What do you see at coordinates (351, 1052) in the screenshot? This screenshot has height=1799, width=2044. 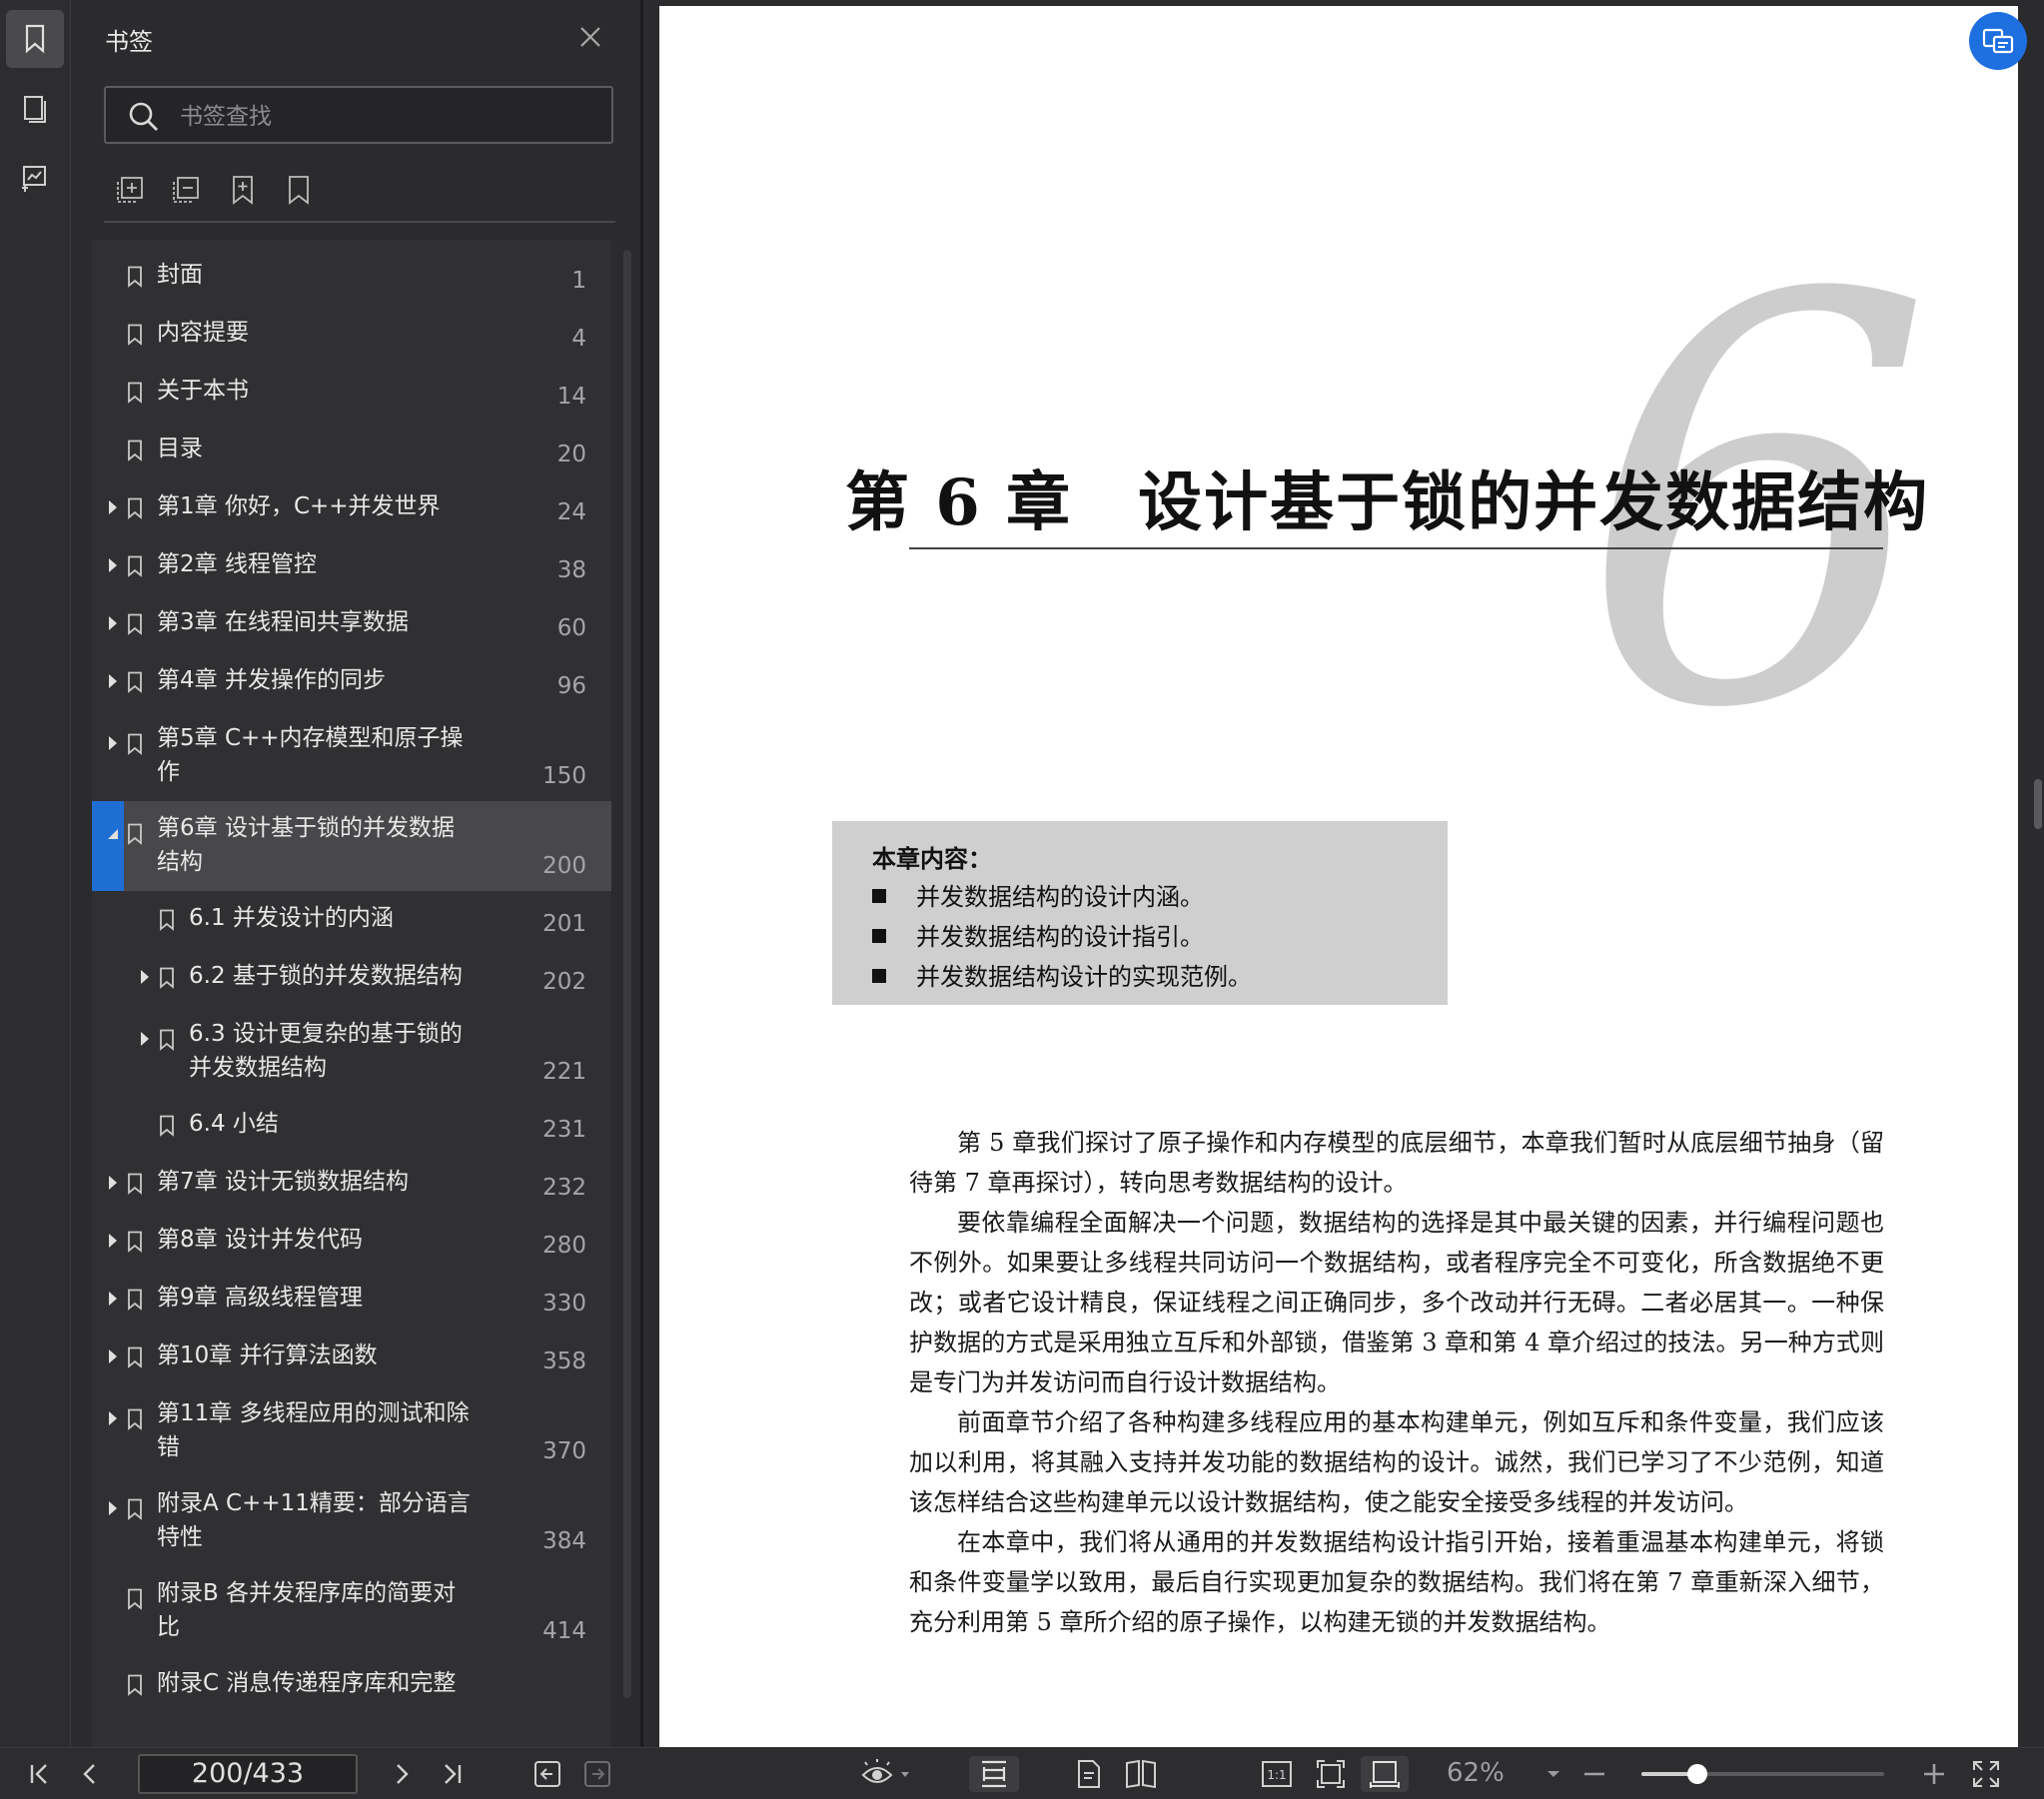 I see `bookmark-item: 6.3 设计更复杂的基于锁的 并发数据结构 221` at bounding box center [351, 1052].